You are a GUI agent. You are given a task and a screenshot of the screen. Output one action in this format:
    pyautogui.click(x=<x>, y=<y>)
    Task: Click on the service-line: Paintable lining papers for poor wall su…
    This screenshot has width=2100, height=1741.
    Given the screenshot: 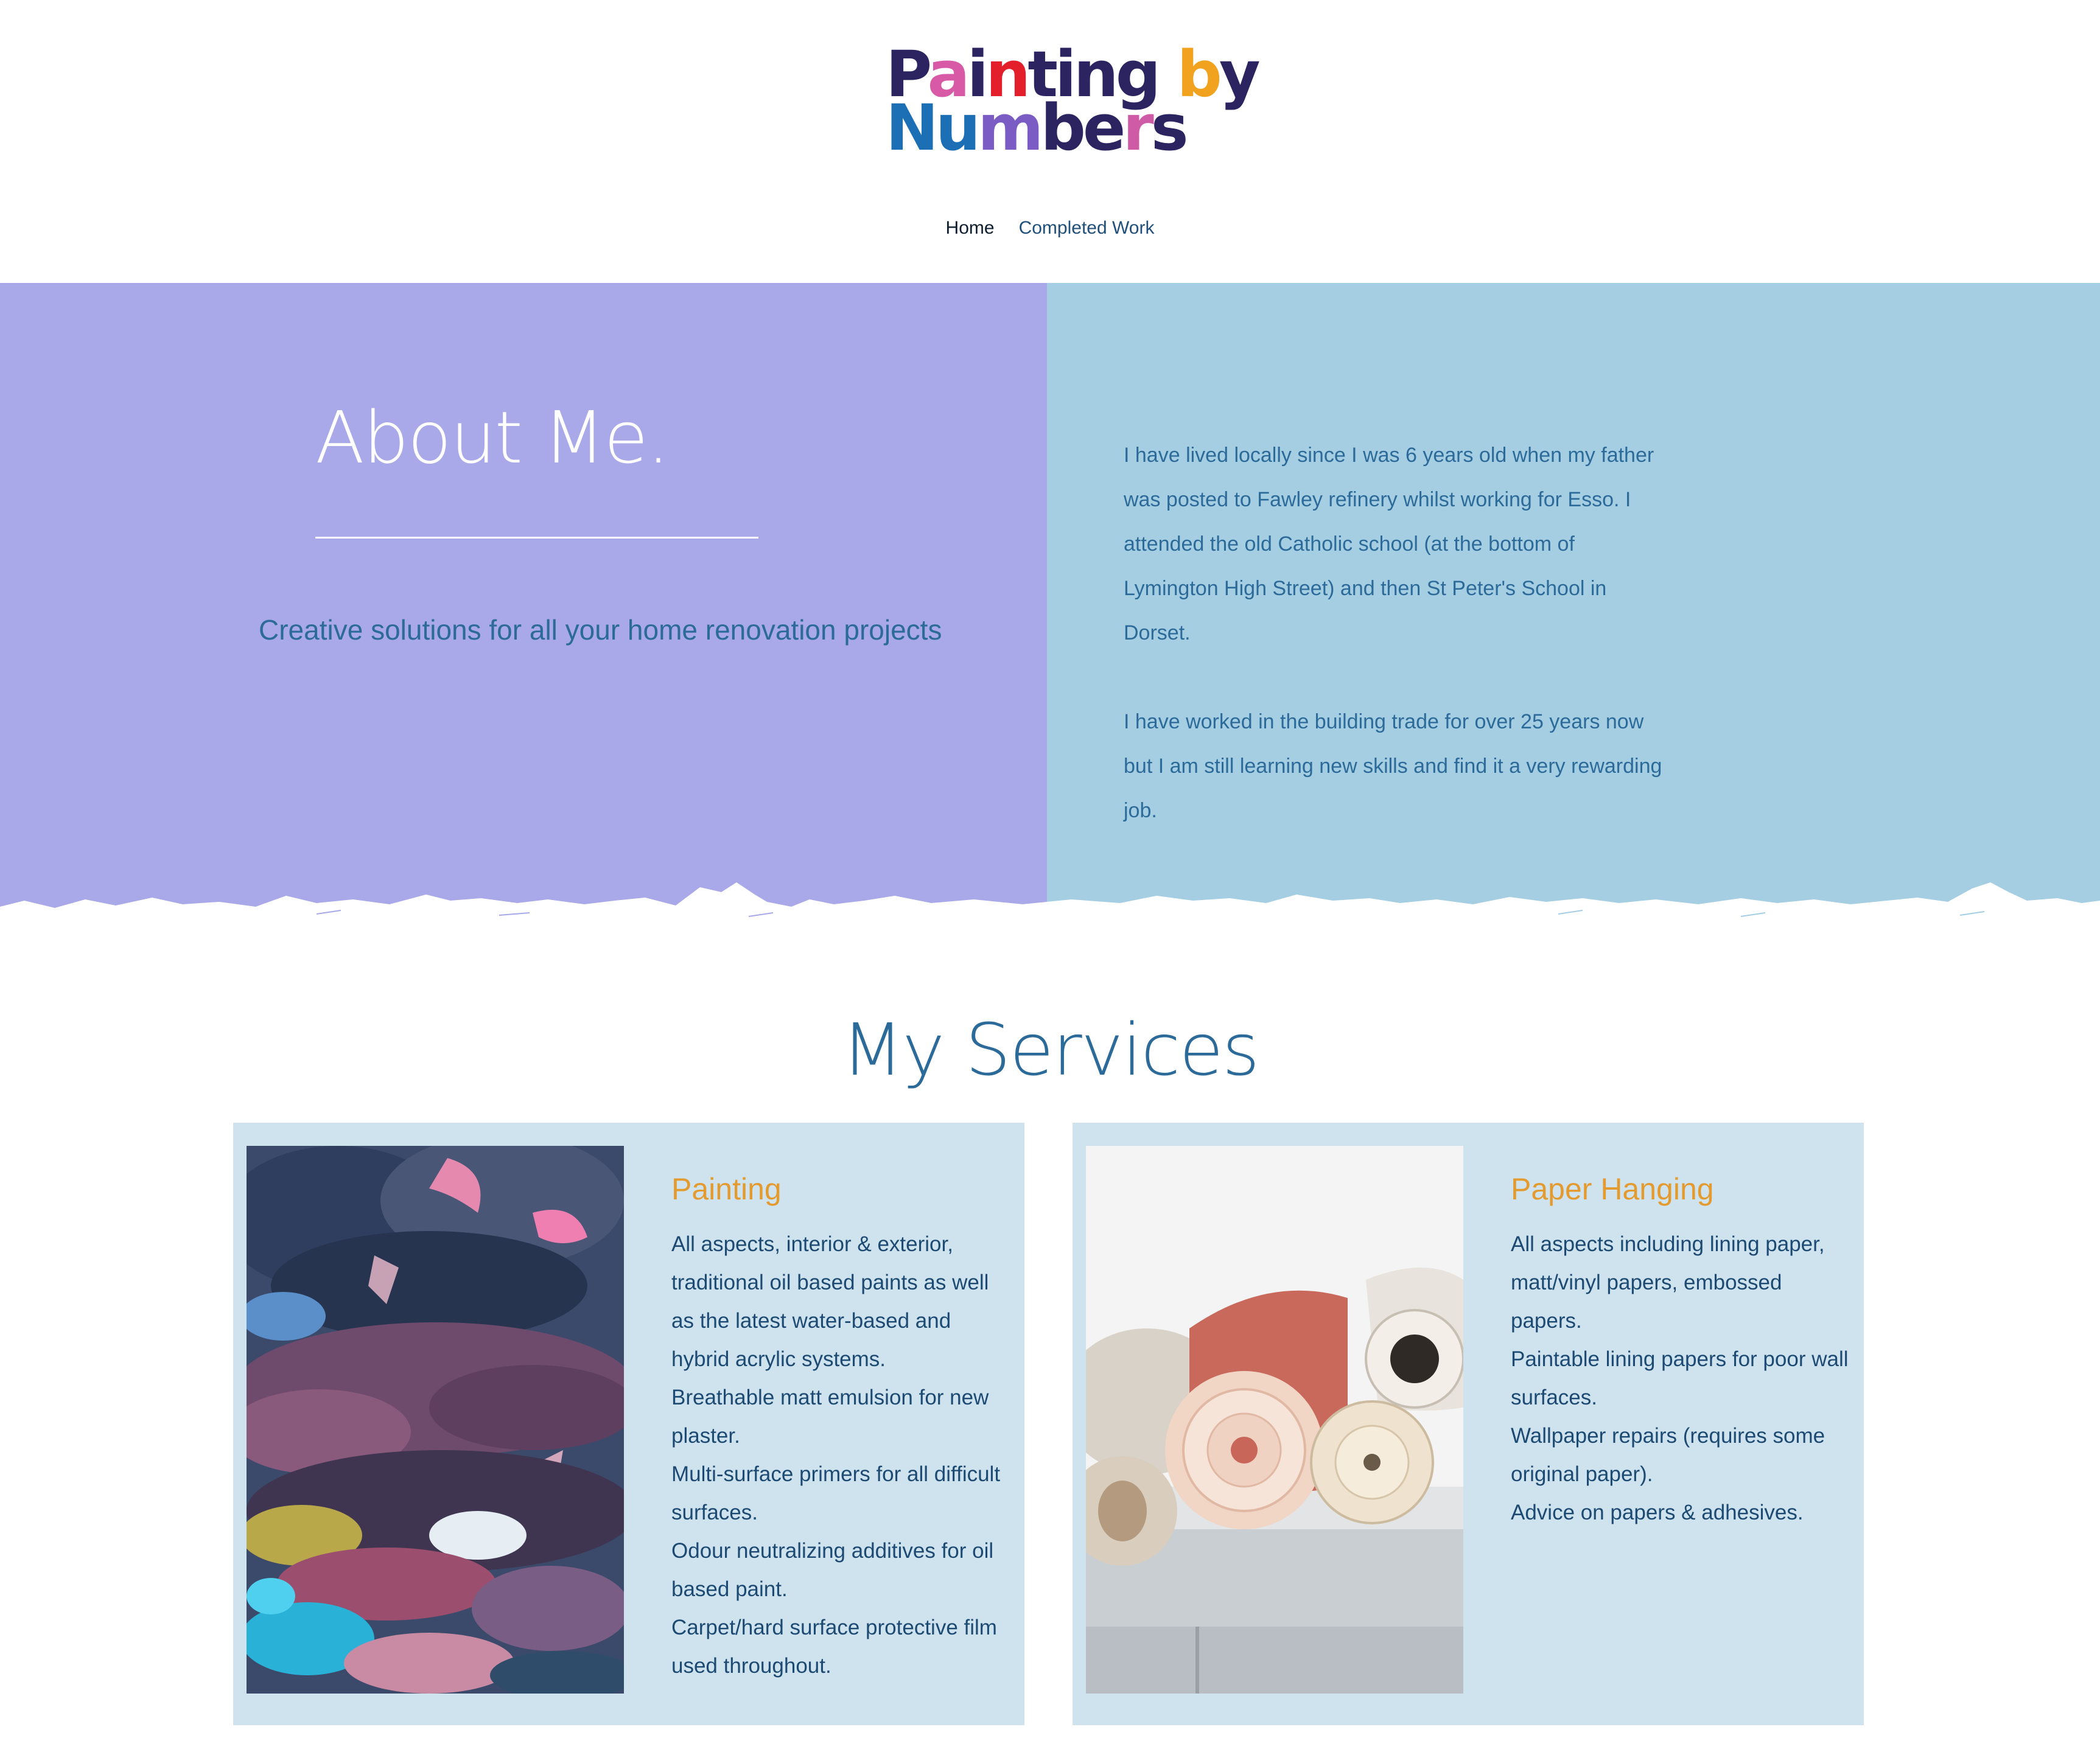 What is the action you would take?
    pyautogui.click(x=1680, y=1378)
    